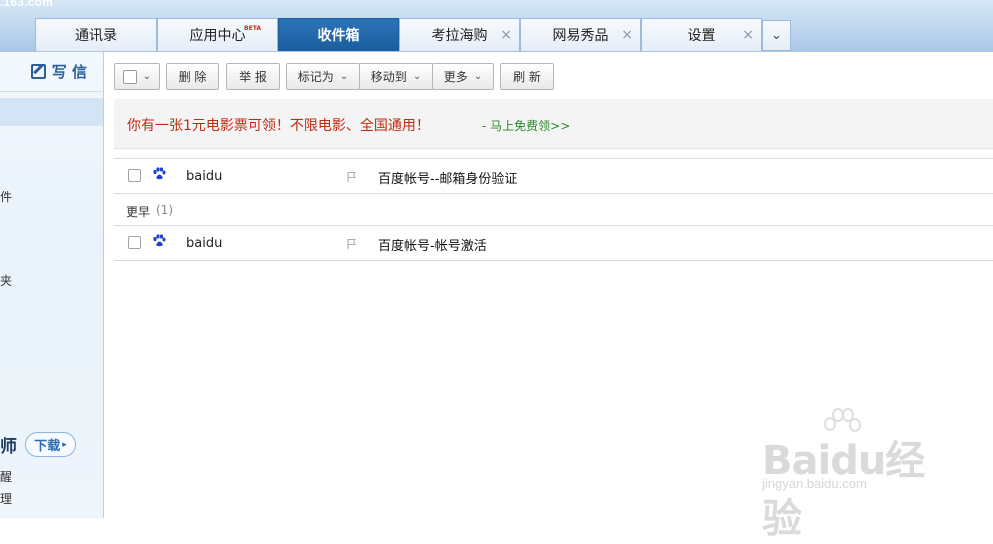  I want to click on tab-label: 应用中心, so click(217, 36).